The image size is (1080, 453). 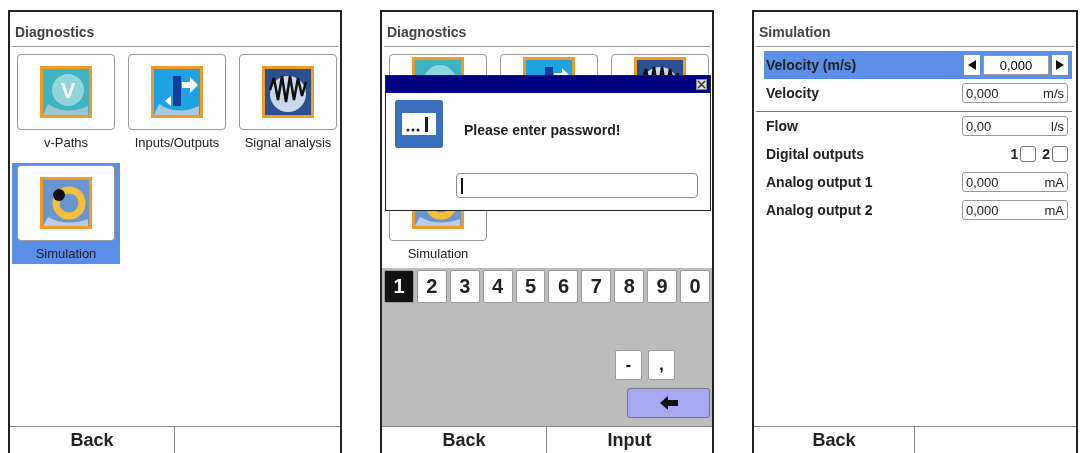 What do you see at coordinates (915, 29) in the screenshot?
I see `screen-title: Simulation` at bounding box center [915, 29].